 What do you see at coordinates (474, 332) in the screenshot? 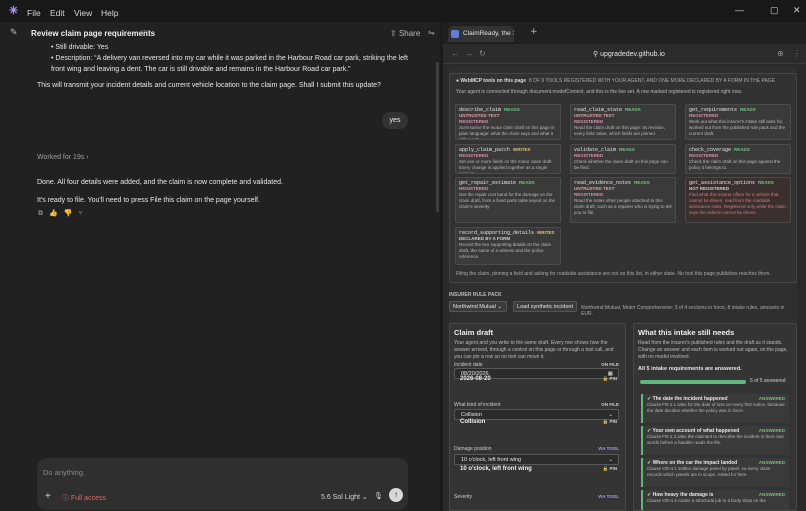
I see `claim-draft-title: Claim draft` at bounding box center [474, 332].